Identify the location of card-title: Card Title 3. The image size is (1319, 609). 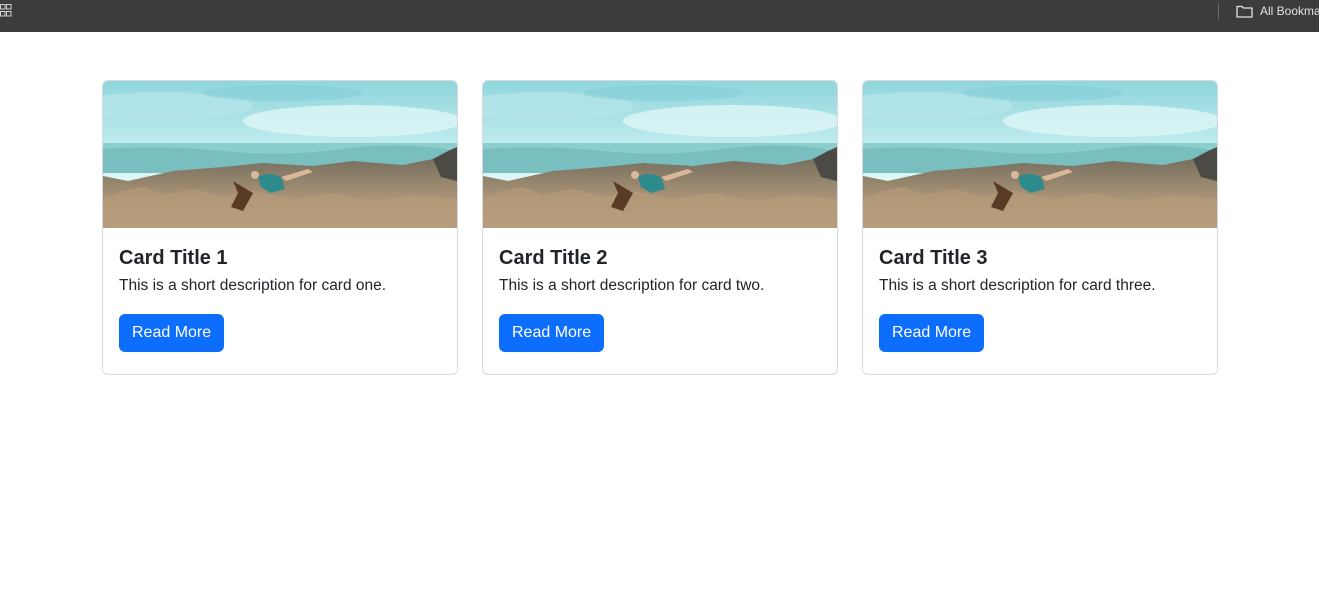
(933, 258).